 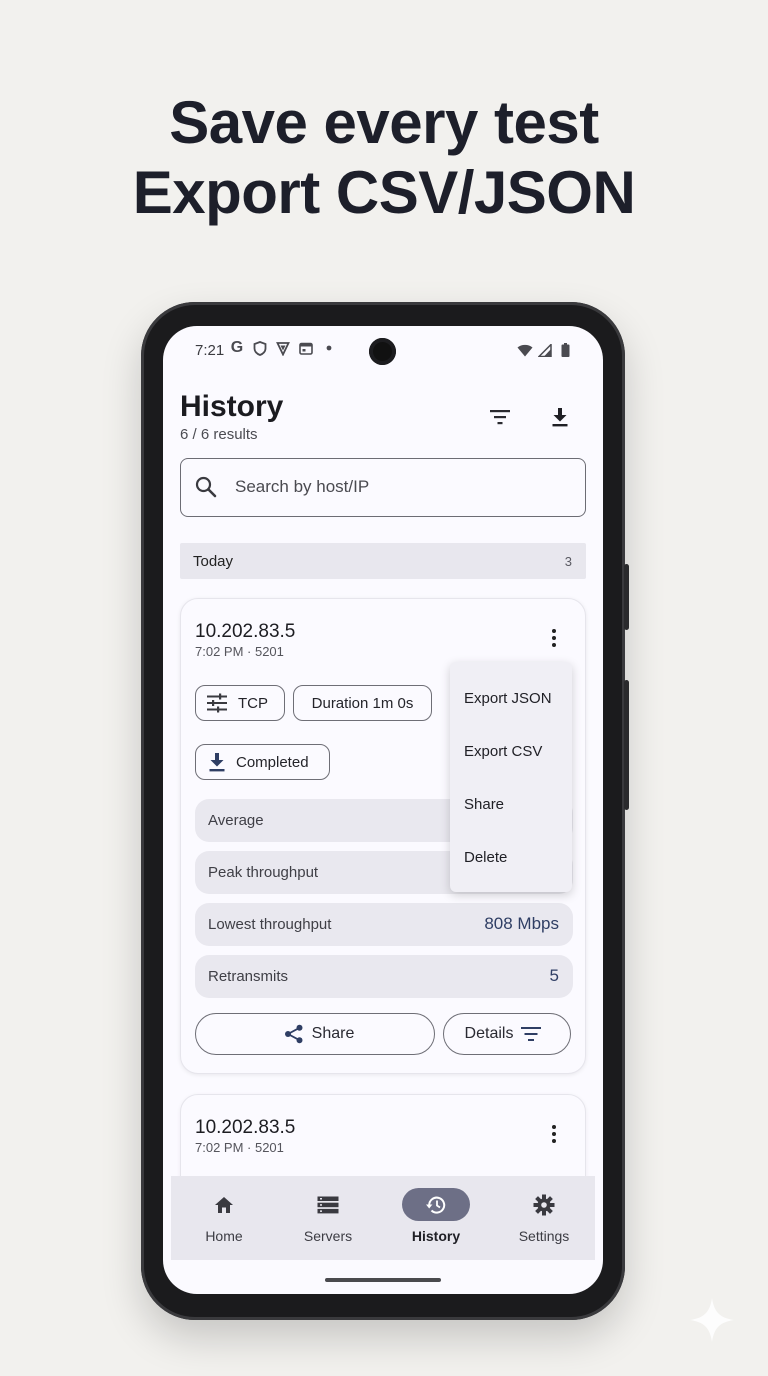 I want to click on menu-item-export-csv: Export CSV, so click(x=503, y=751).